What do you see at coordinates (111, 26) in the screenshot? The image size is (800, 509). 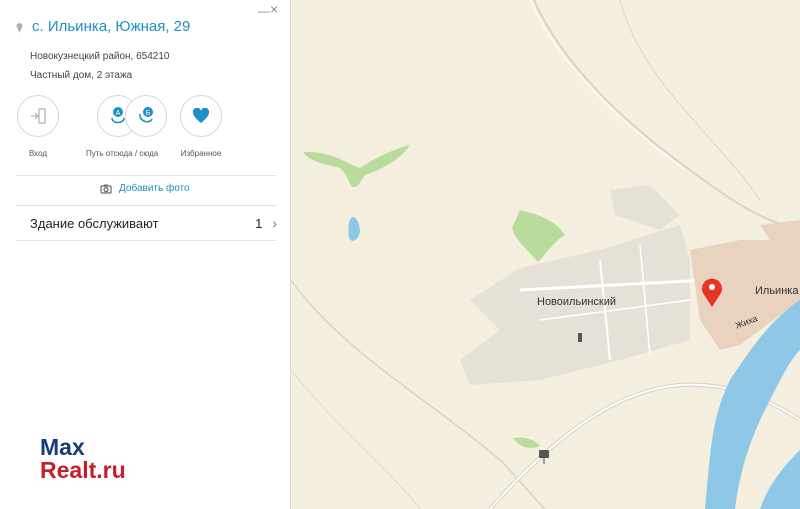 I see `address-title: с. Ильинка, Южная, 29` at bounding box center [111, 26].